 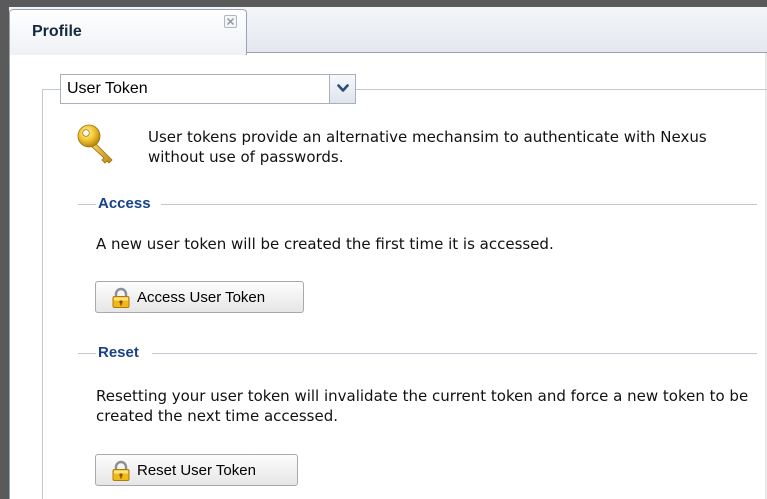 What do you see at coordinates (128, 32) in the screenshot?
I see `tab-profile: Profile` at bounding box center [128, 32].